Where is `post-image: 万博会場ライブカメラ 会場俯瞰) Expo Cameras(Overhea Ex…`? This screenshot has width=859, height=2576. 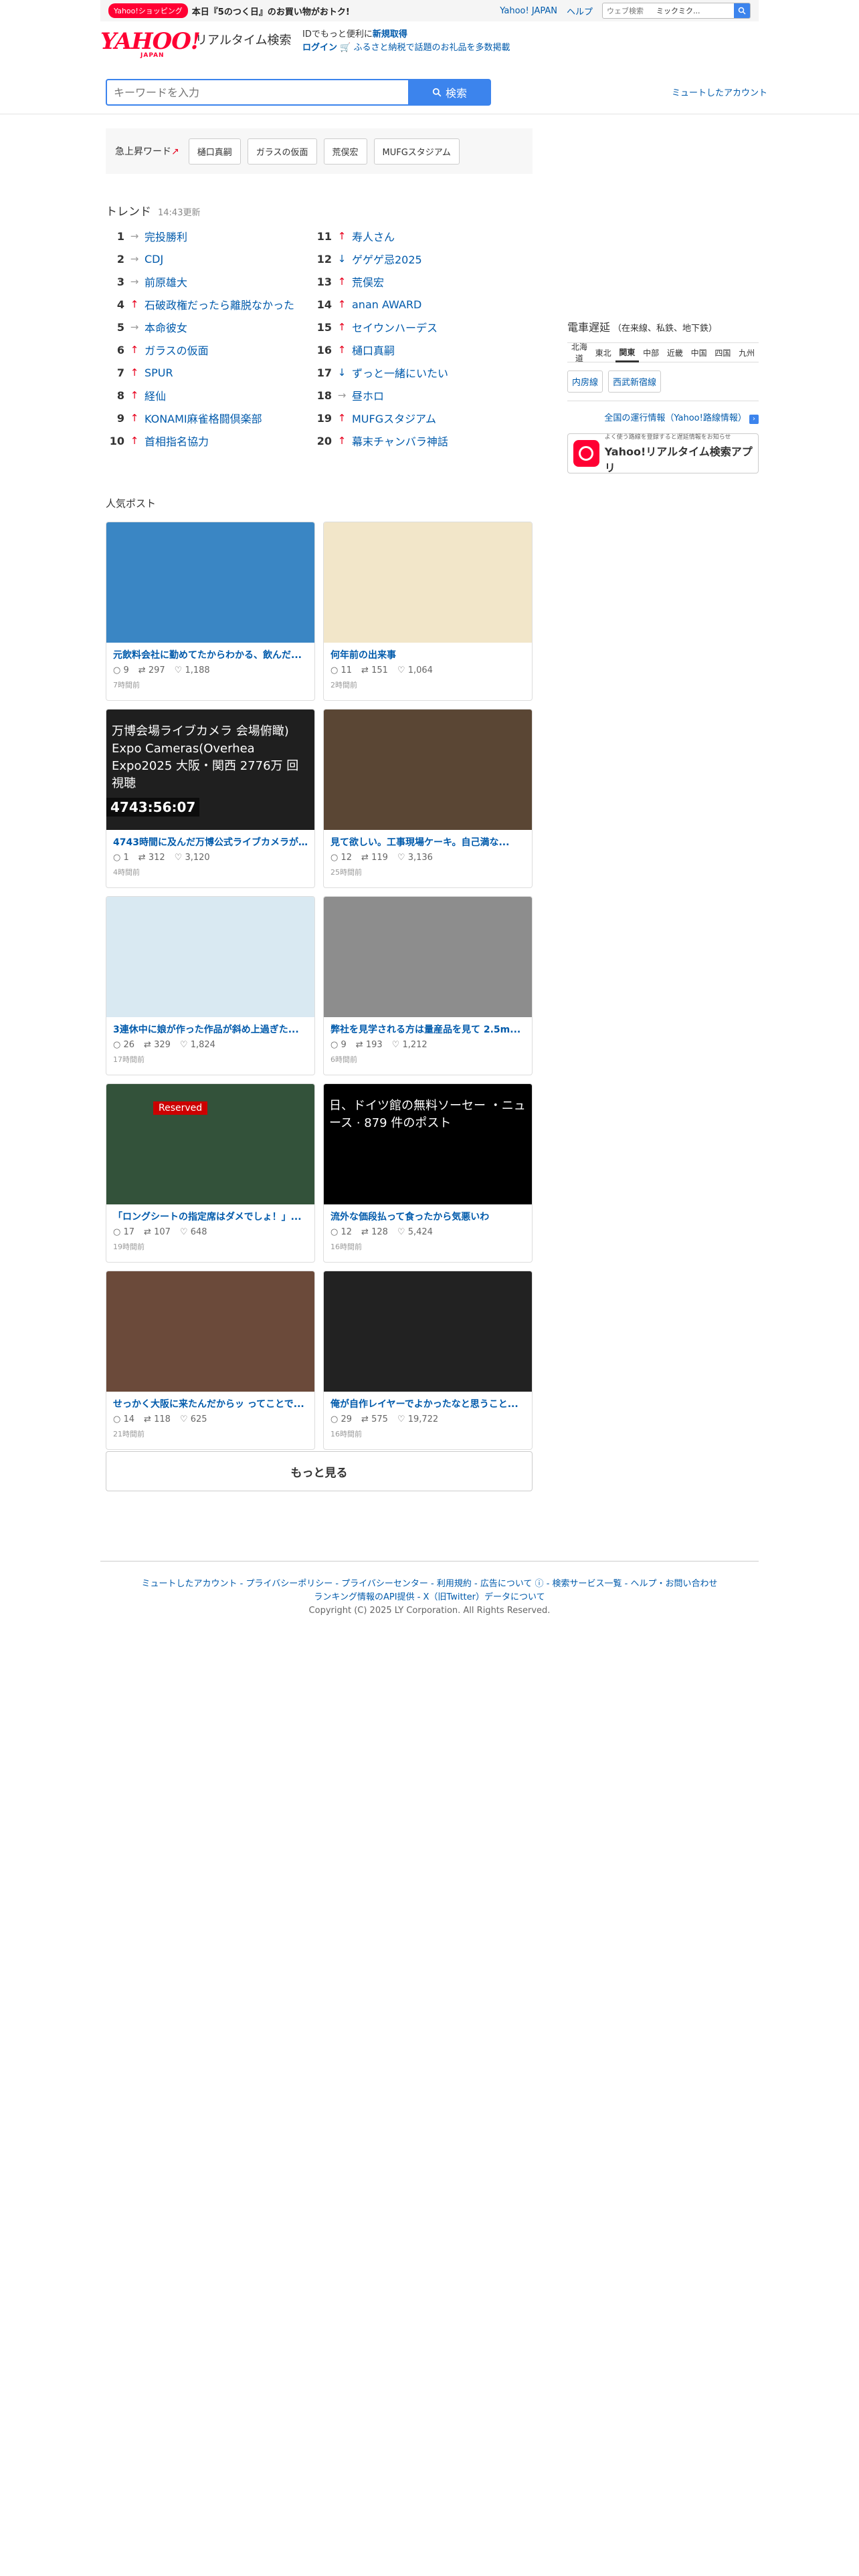 post-image: 万博会場ライブカメラ 会場俯瞰) Expo Cameras(Overhea Ex… is located at coordinates (210, 770).